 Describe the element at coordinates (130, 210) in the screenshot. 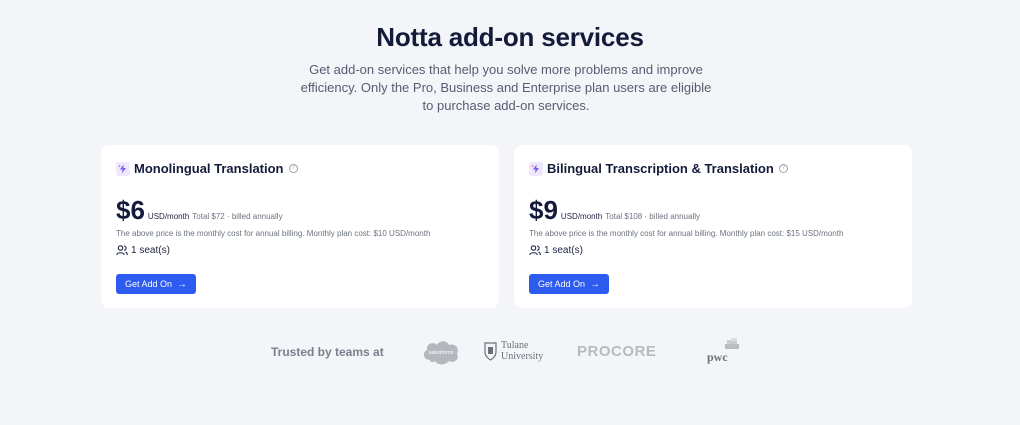

I see `price-value: $6` at that location.